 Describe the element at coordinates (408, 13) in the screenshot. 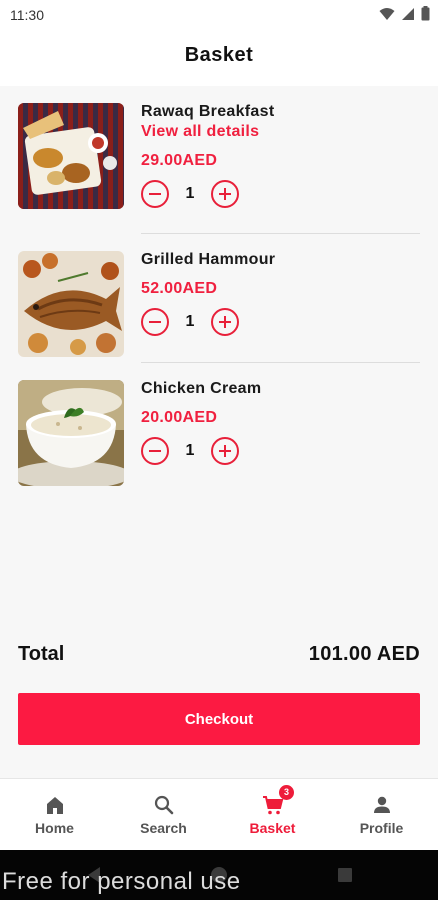

I see `signal-icon` at that location.